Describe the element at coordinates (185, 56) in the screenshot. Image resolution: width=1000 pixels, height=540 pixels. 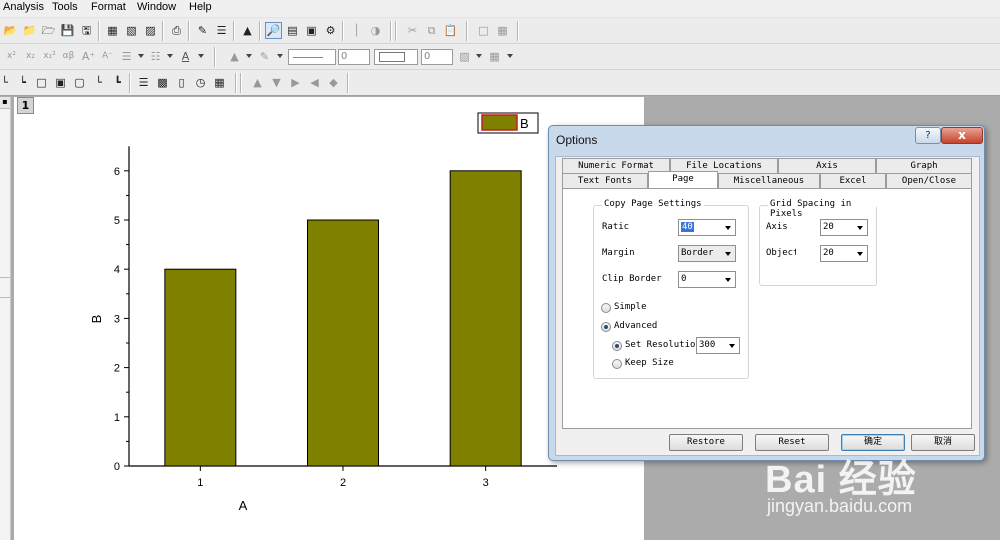
I see `font-color-icon: A` at that location.